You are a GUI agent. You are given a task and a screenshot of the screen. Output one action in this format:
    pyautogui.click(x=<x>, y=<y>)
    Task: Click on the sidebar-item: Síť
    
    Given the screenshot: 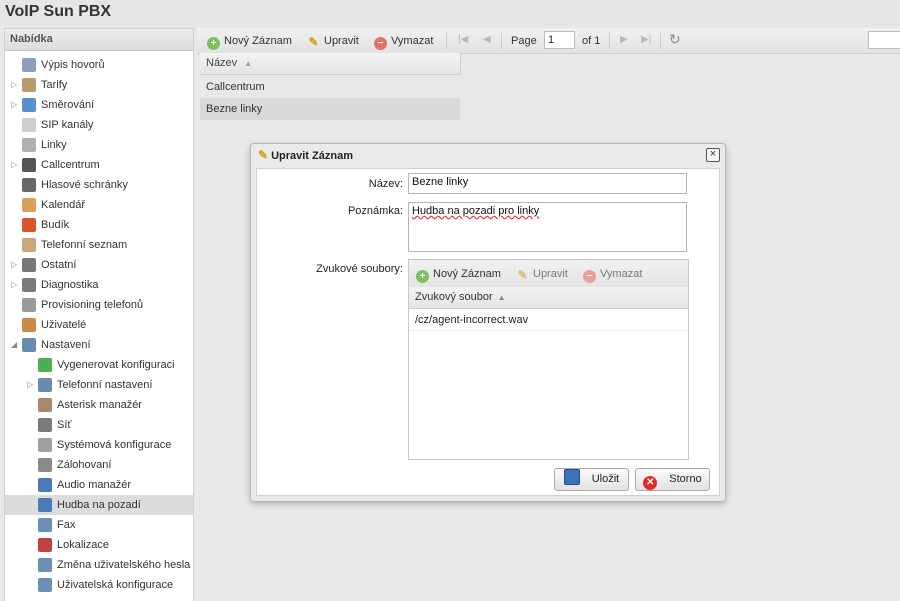 What is the action you would take?
    pyautogui.click(x=99, y=425)
    